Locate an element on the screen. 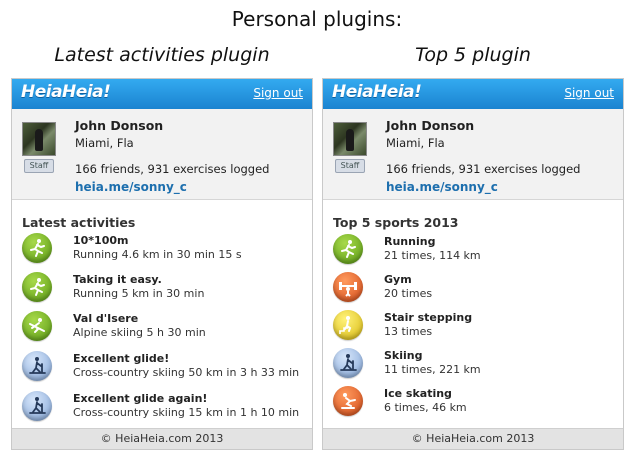  item-subtitle: 11 times, 221 km is located at coordinates (432, 369).